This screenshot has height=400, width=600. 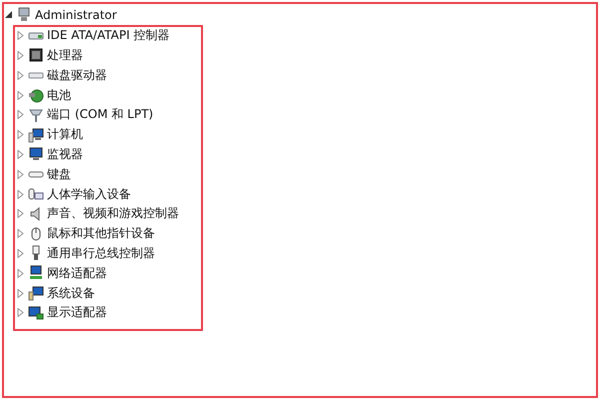 I want to click on tree-item: Administrator, so click(x=76, y=15).